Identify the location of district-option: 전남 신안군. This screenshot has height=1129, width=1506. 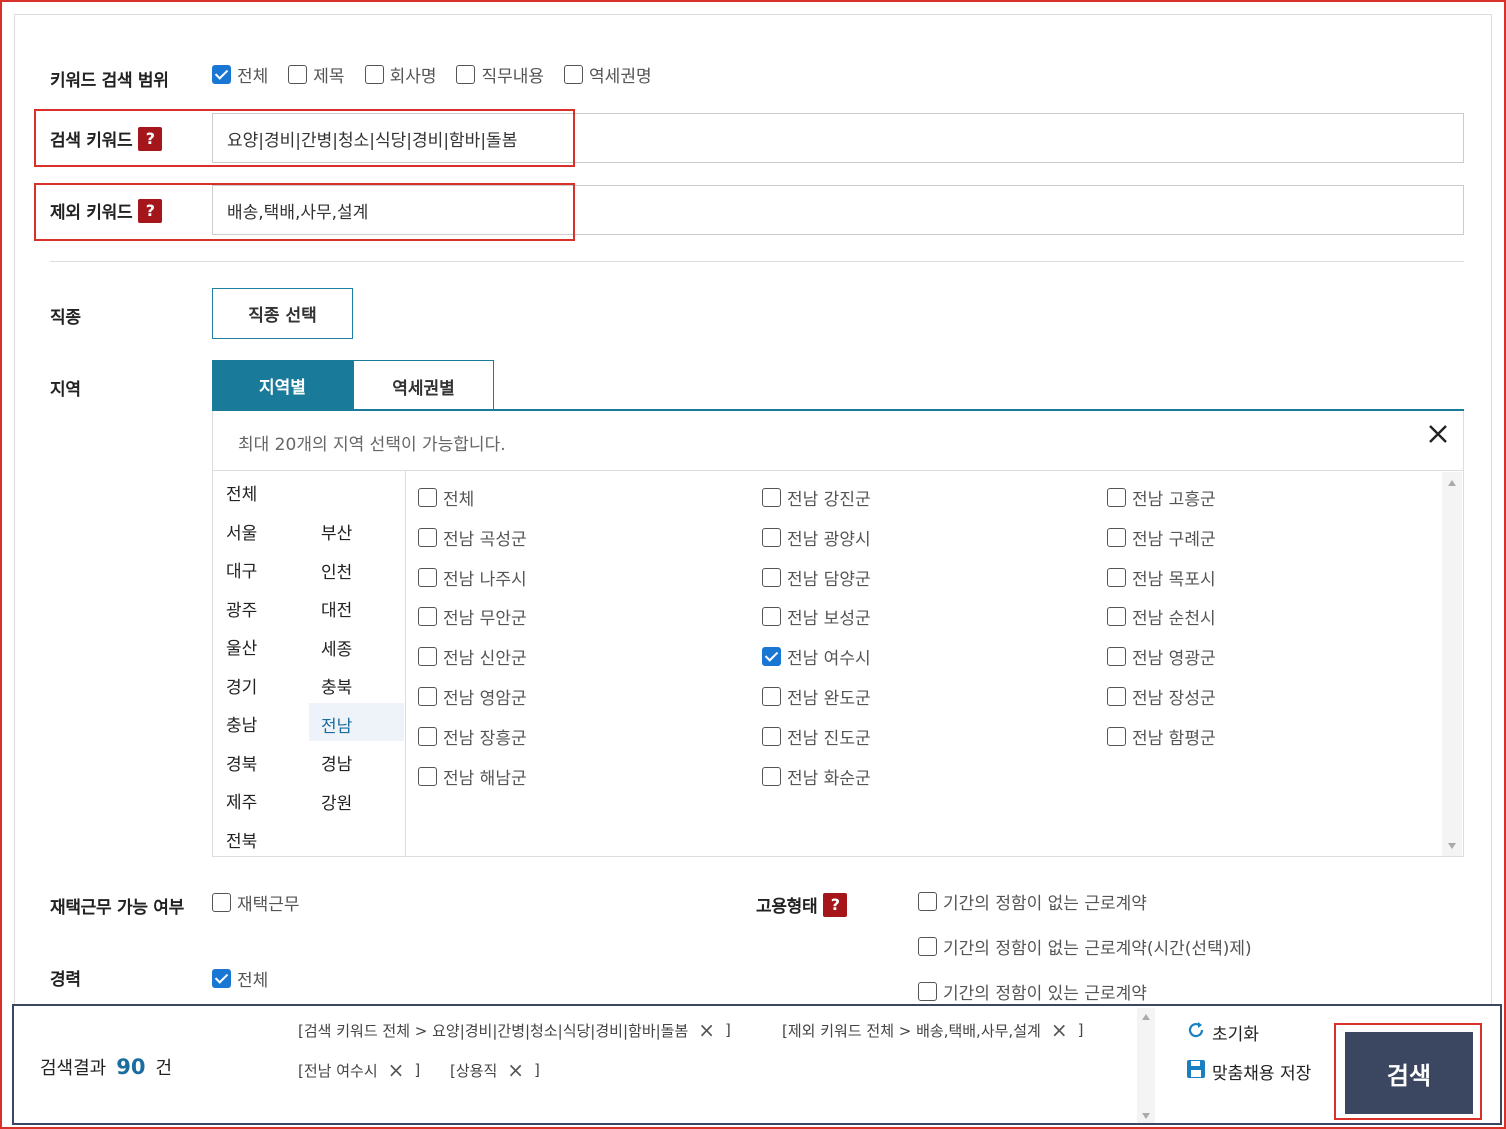
(472, 656).